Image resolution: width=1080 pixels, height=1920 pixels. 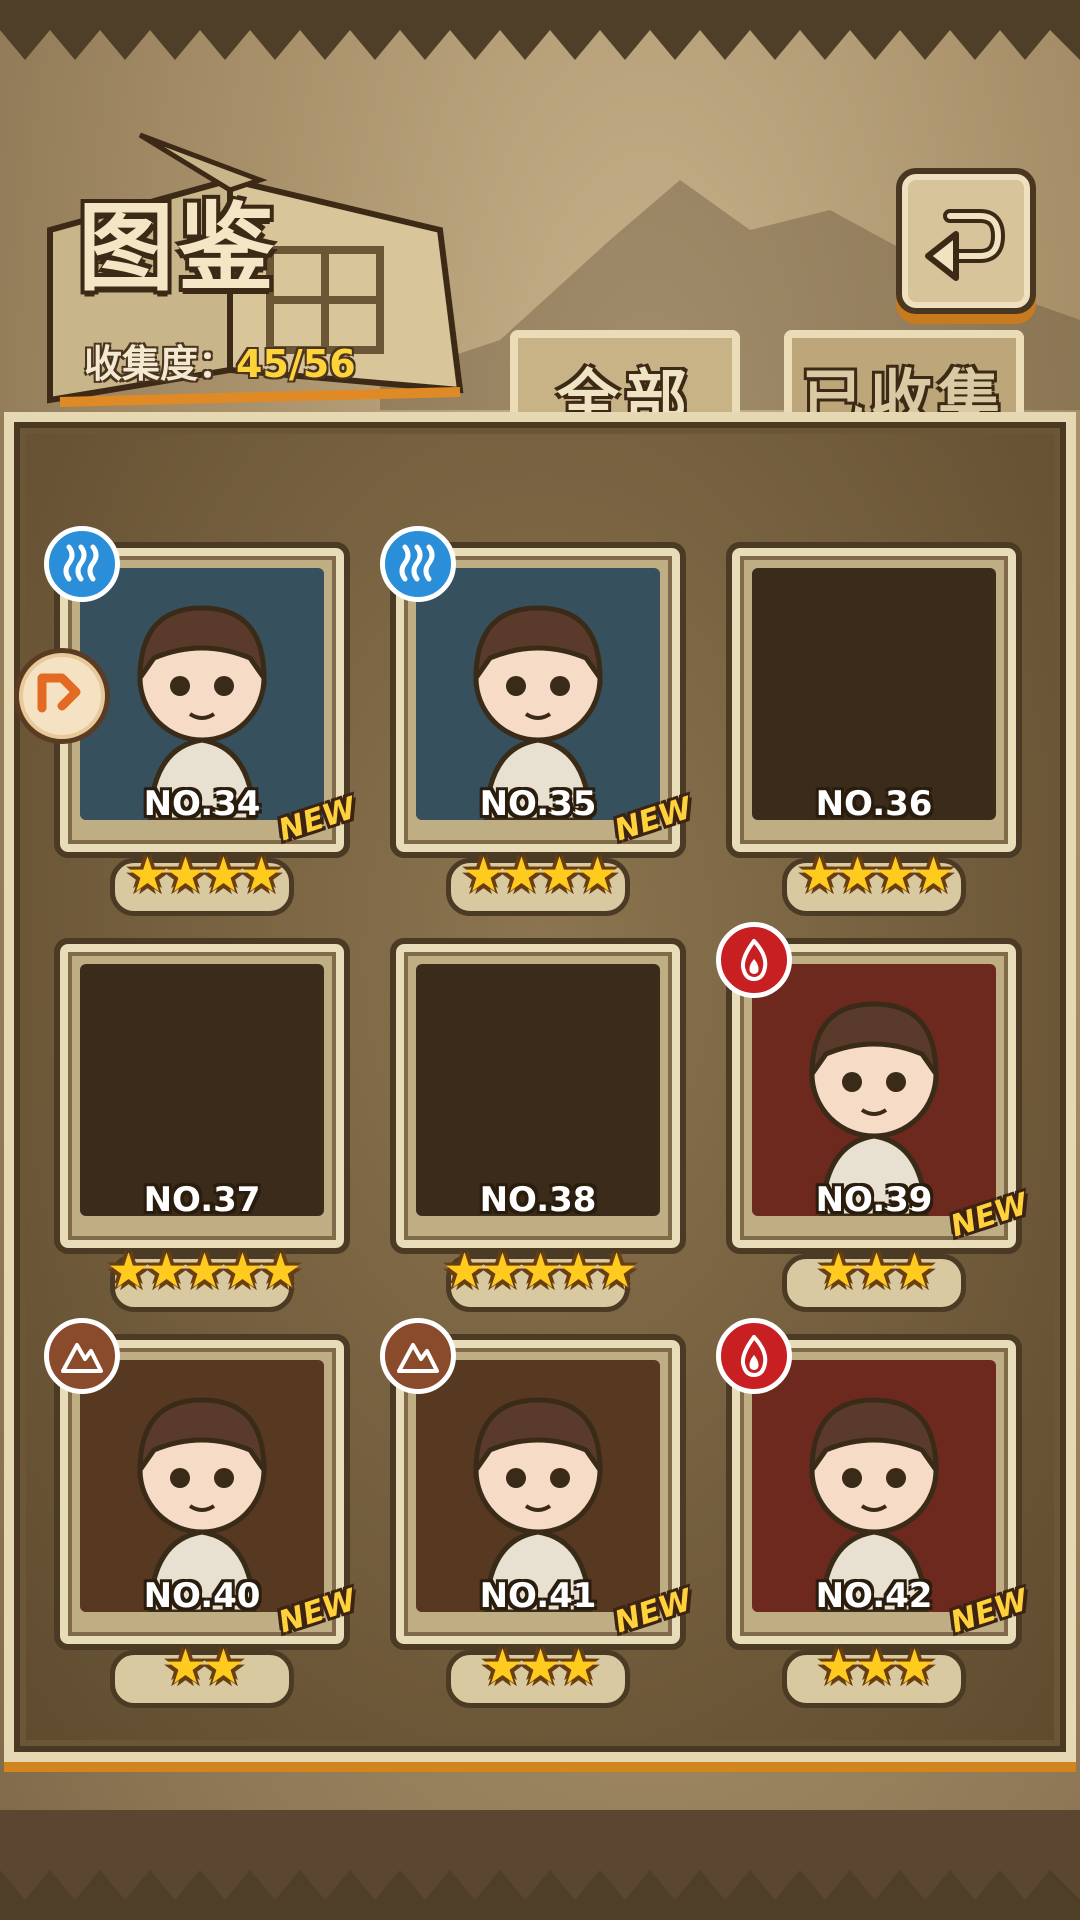 What do you see at coordinates (160, 364) in the screenshot?
I see `collection-label: 收集度：` at bounding box center [160, 364].